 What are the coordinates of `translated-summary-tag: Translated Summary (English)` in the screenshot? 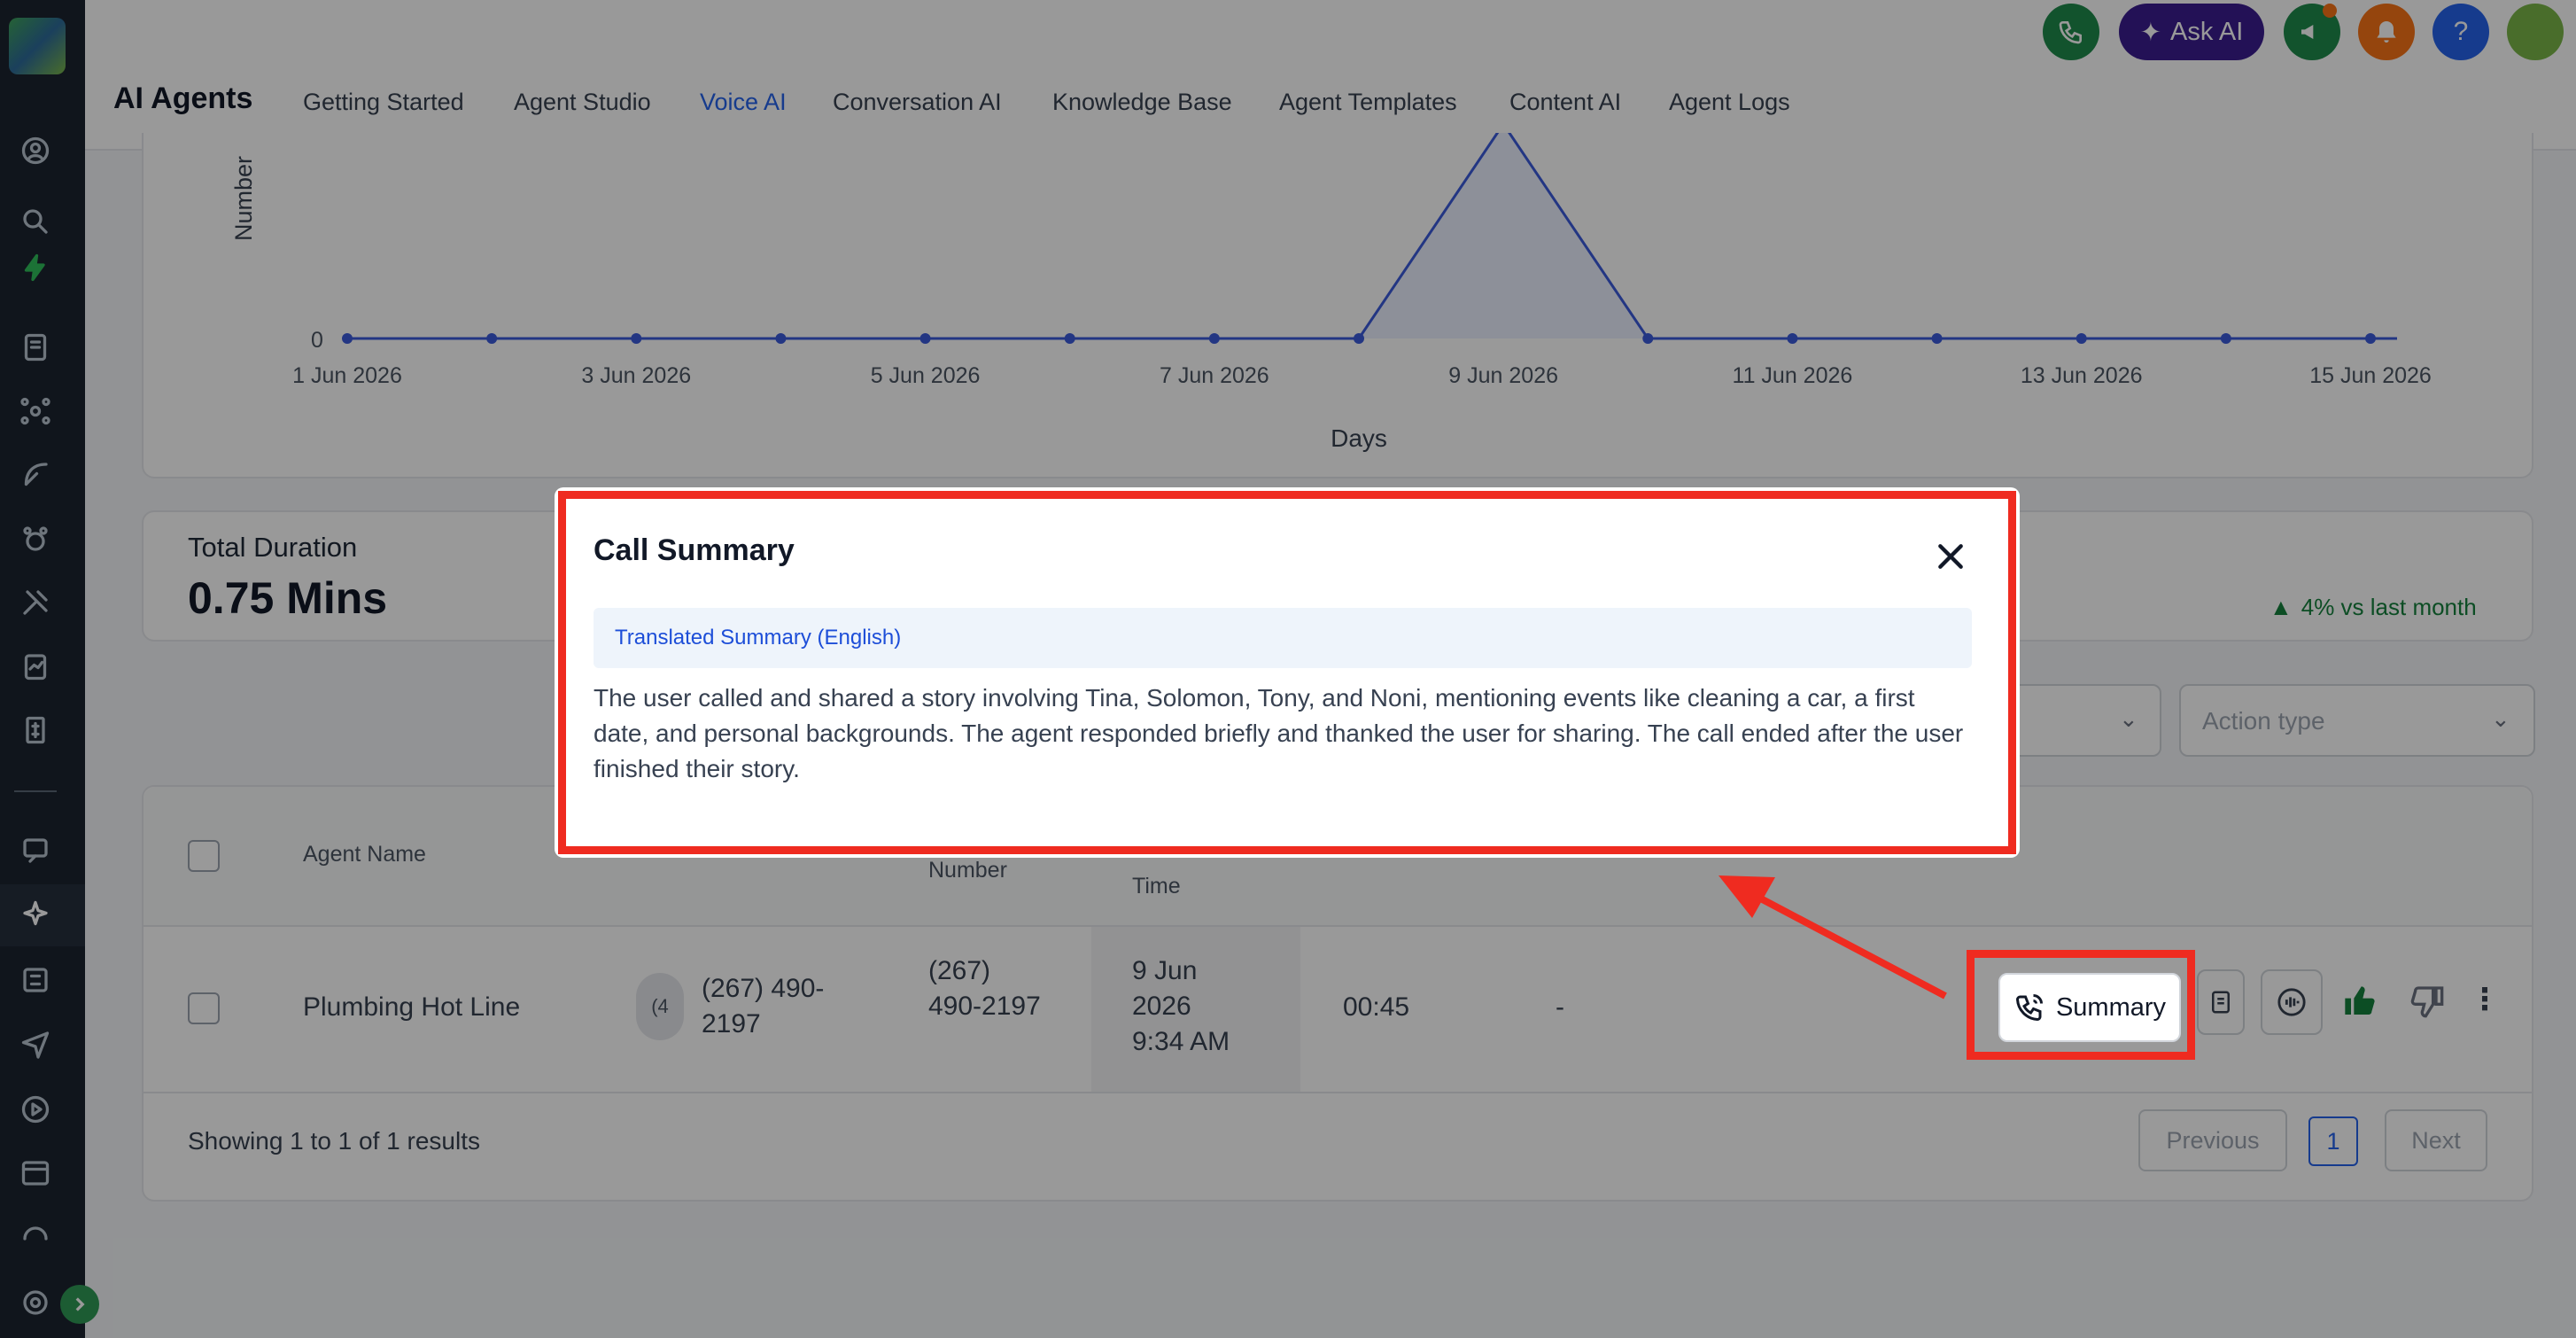 It's located at (1283, 638).